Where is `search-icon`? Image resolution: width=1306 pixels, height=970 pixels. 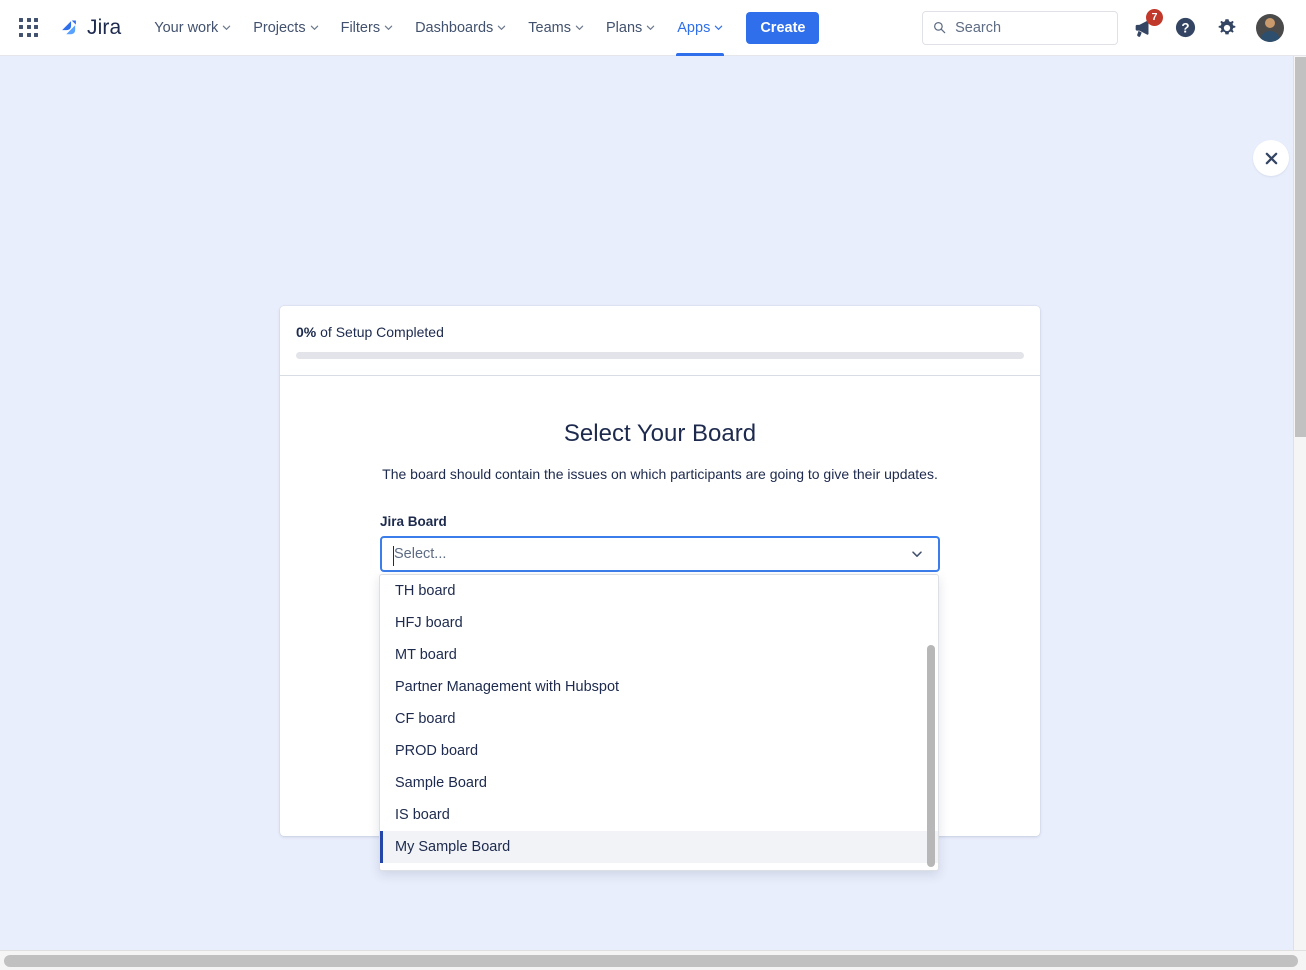
search-icon is located at coordinates (940, 27).